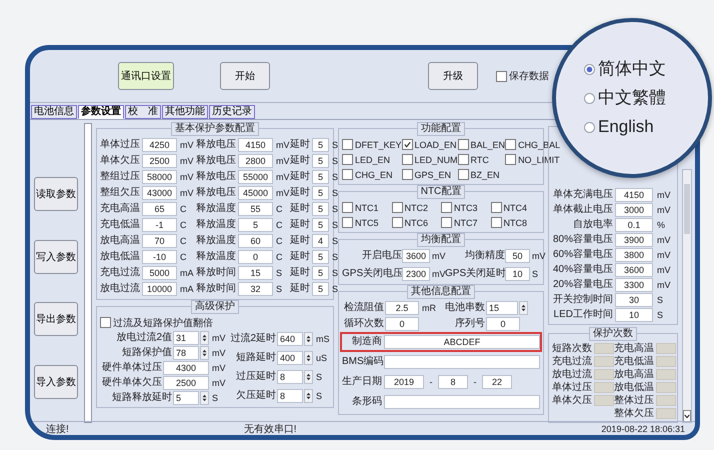 Image resolution: width=714 pixels, height=450 pixels. What do you see at coordinates (255, 241) in the screenshot?
I see `value-field: 60` at bounding box center [255, 241].